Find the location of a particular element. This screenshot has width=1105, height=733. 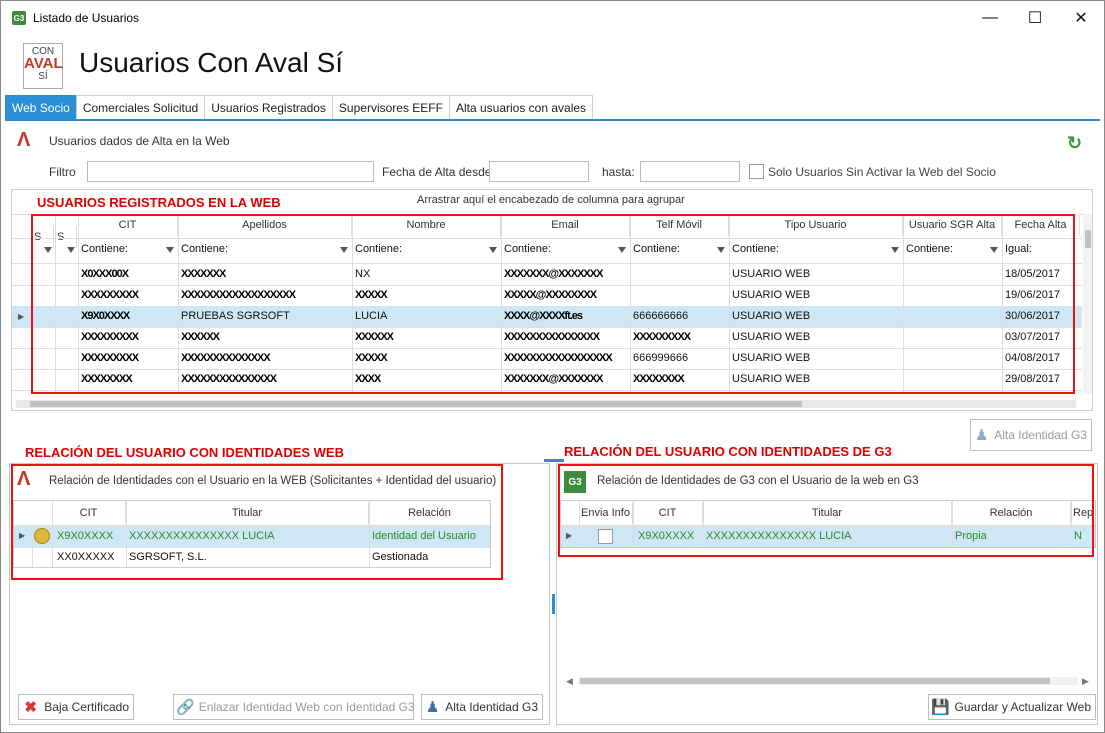

baja-certificado-button: ✖ Baja Certificado is located at coordinates (76, 707).